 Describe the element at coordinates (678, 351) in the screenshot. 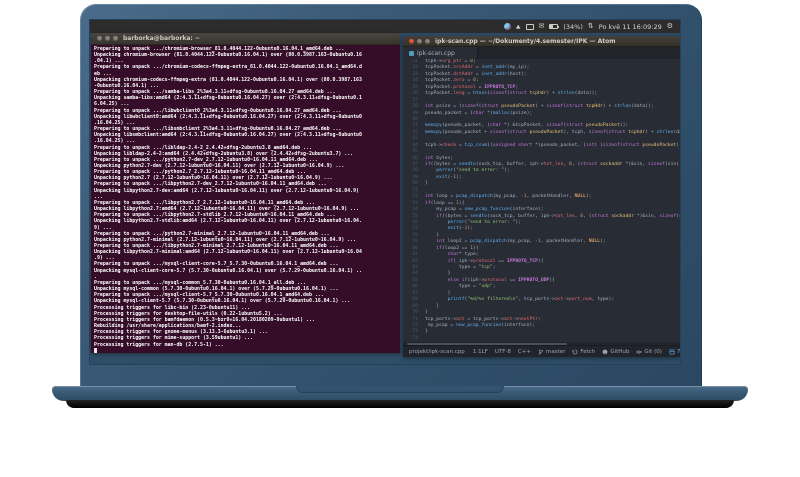

I see `status-item-label: 7 updates` at that location.